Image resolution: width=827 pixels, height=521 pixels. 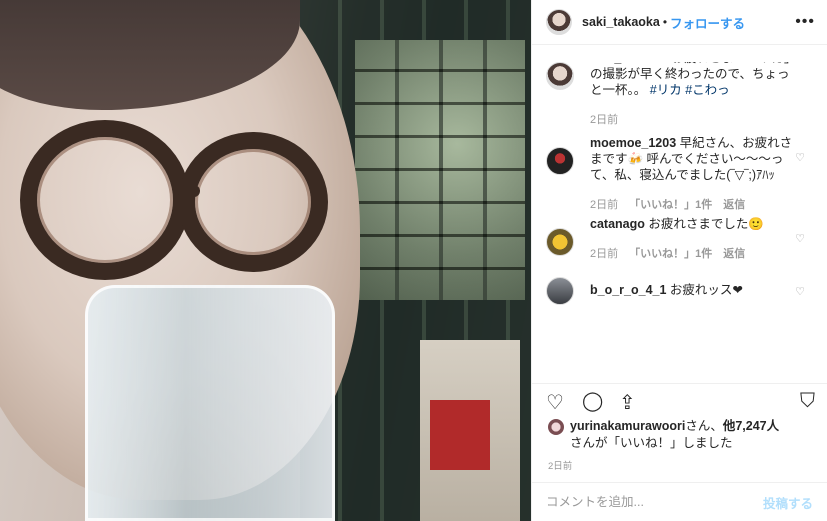 I want to click on bottle-crate, so click(x=470, y=430).